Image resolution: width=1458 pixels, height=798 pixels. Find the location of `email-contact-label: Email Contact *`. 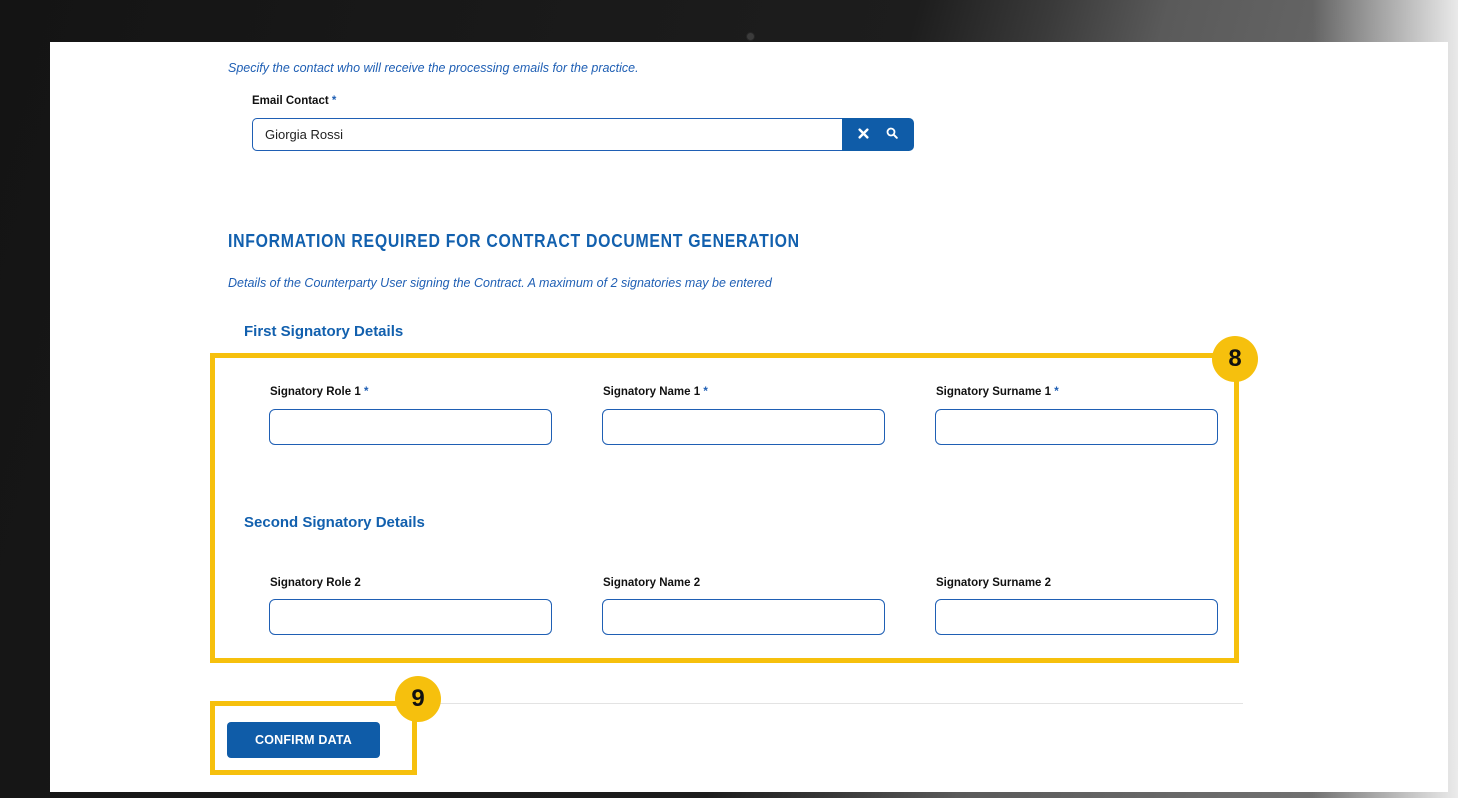

email-contact-label: Email Contact * is located at coordinates (294, 101).